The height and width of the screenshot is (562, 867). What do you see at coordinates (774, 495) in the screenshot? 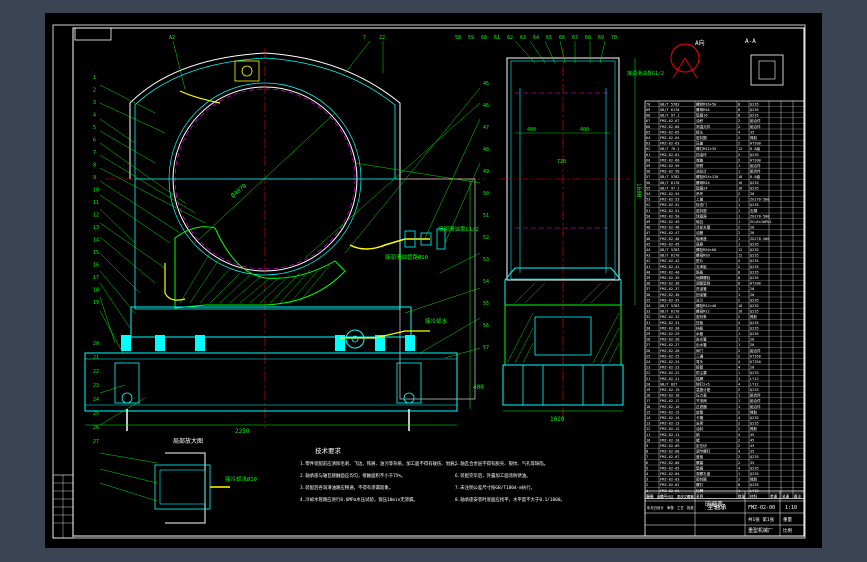
I see `parts-header-cell: 单重` at bounding box center [774, 495].